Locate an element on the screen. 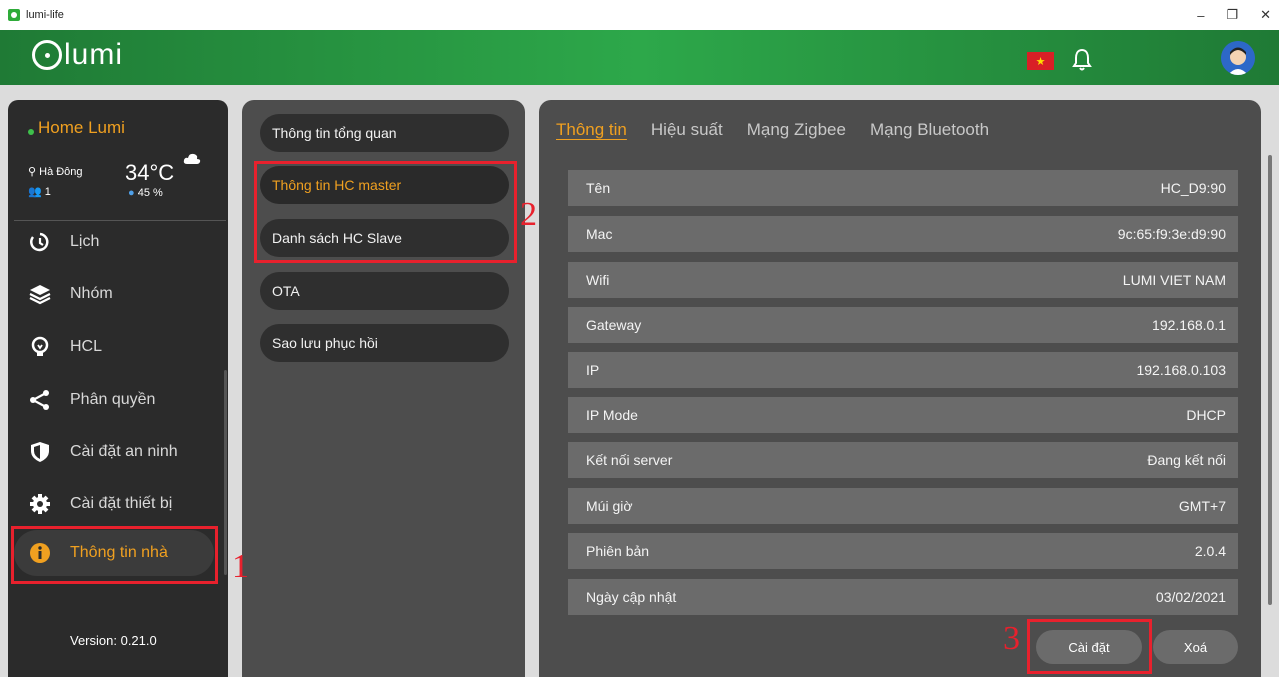 The height and width of the screenshot is (677, 1279). info-row-ip-mode: IP Mode DHCP is located at coordinates (903, 415).